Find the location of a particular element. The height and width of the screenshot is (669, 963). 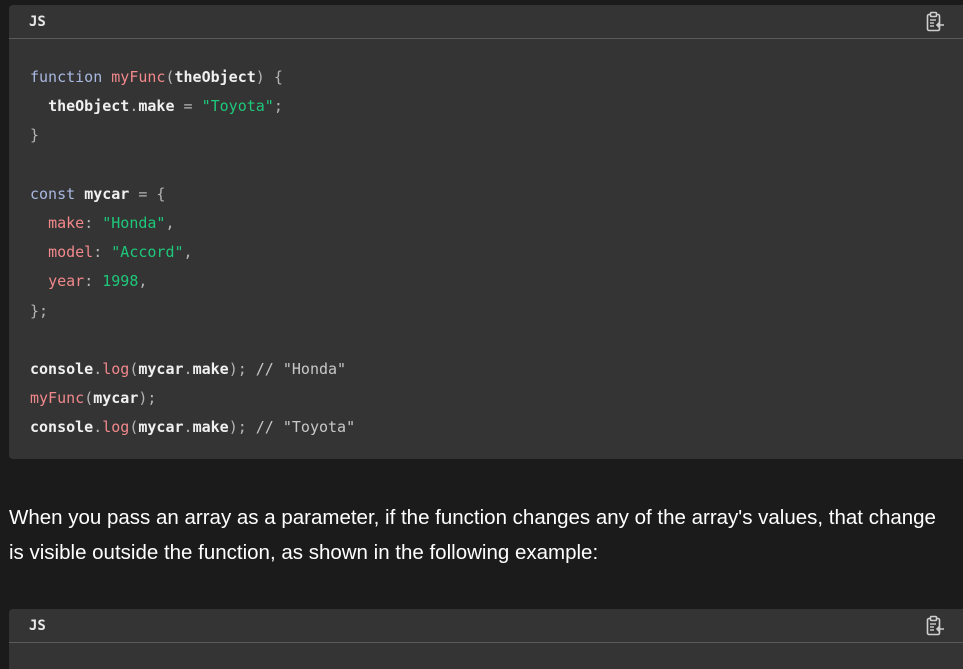

code-line: }; is located at coordinates (496, 311).